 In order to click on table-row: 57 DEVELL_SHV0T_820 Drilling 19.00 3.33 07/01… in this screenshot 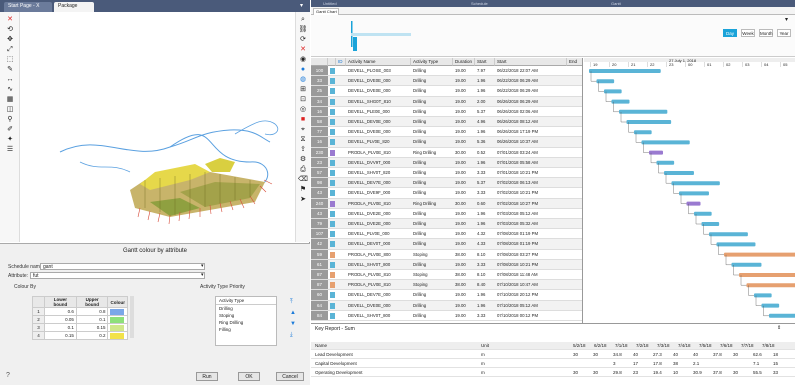, I will do `click(446, 173)`.